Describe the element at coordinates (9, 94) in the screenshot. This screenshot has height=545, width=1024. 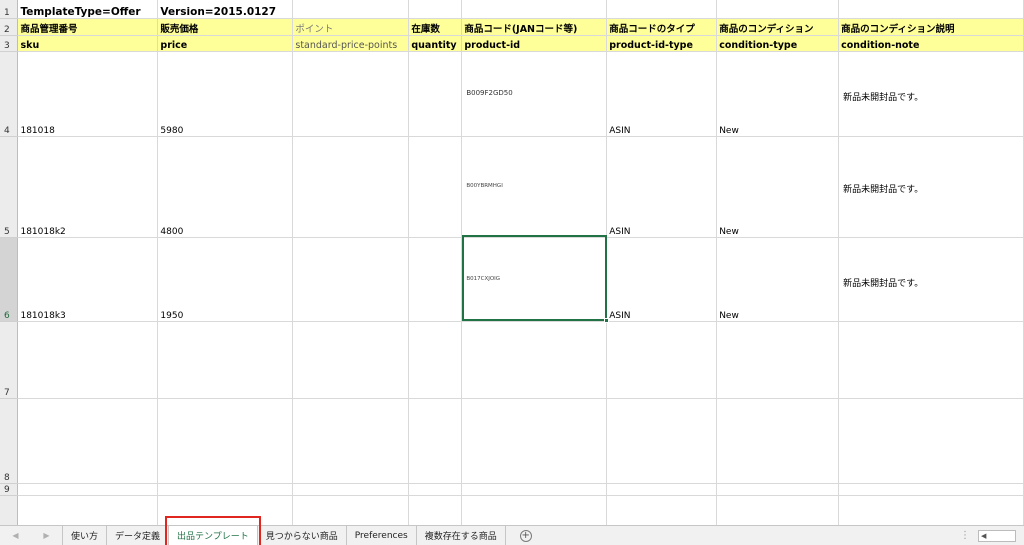
I see `row-header-4: 4` at that location.